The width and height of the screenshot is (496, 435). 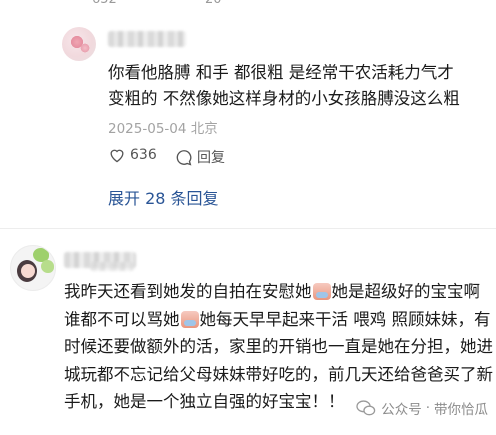 What do you see at coordinates (248, 228) in the screenshot?
I see `divider` at bounding box center [248, 228].